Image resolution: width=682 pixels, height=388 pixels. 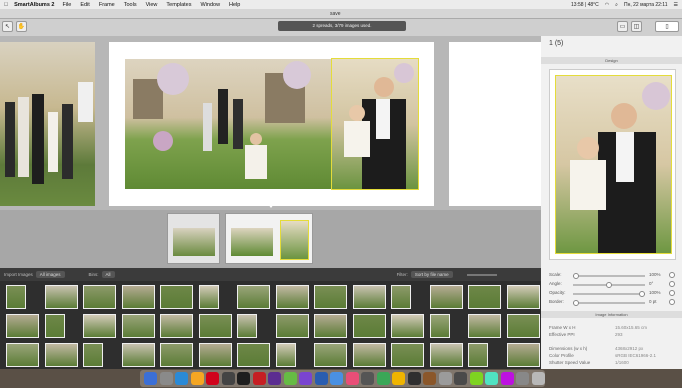 I want to click on bins-dropdown: All, so click(x=108, y=274).